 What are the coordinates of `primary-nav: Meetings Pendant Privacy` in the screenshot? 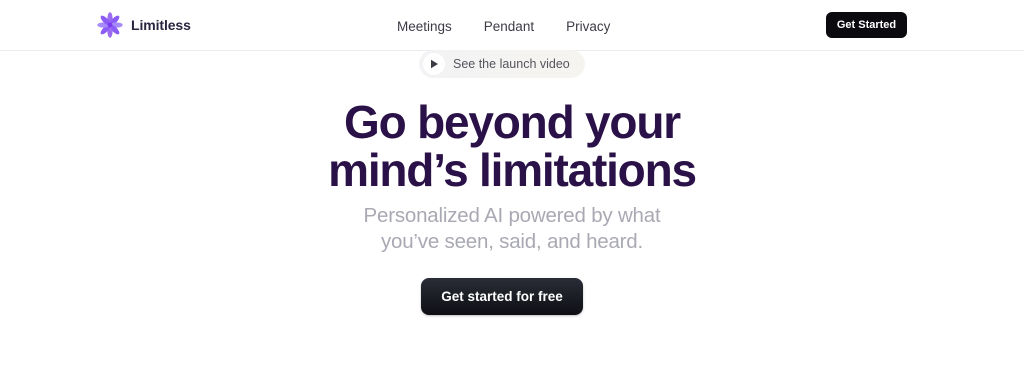 It's located at (503, 26).